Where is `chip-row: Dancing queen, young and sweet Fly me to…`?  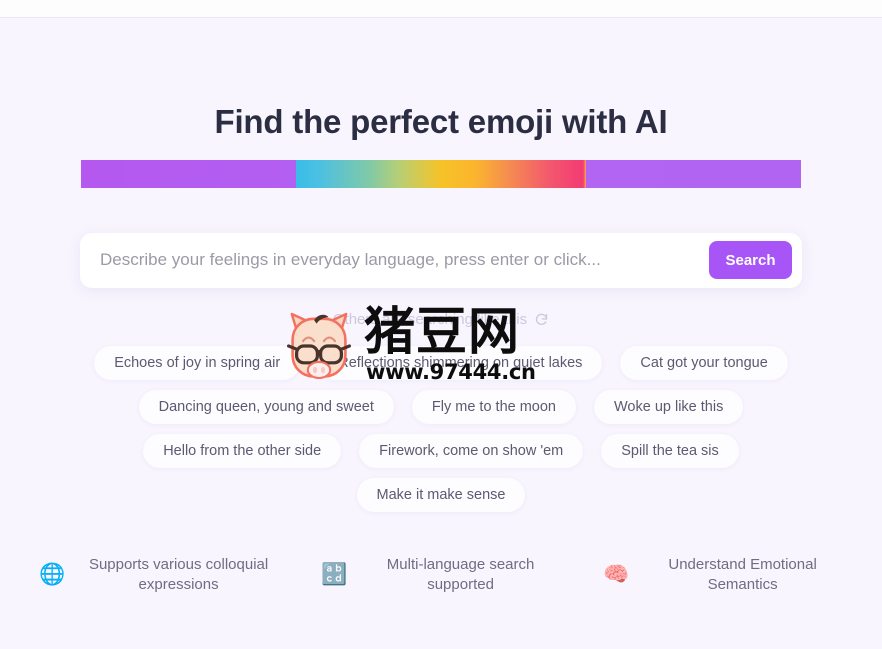
chip-row: Dancing queen, young and sweet Fly me to… is located at coordinates (441, 406).